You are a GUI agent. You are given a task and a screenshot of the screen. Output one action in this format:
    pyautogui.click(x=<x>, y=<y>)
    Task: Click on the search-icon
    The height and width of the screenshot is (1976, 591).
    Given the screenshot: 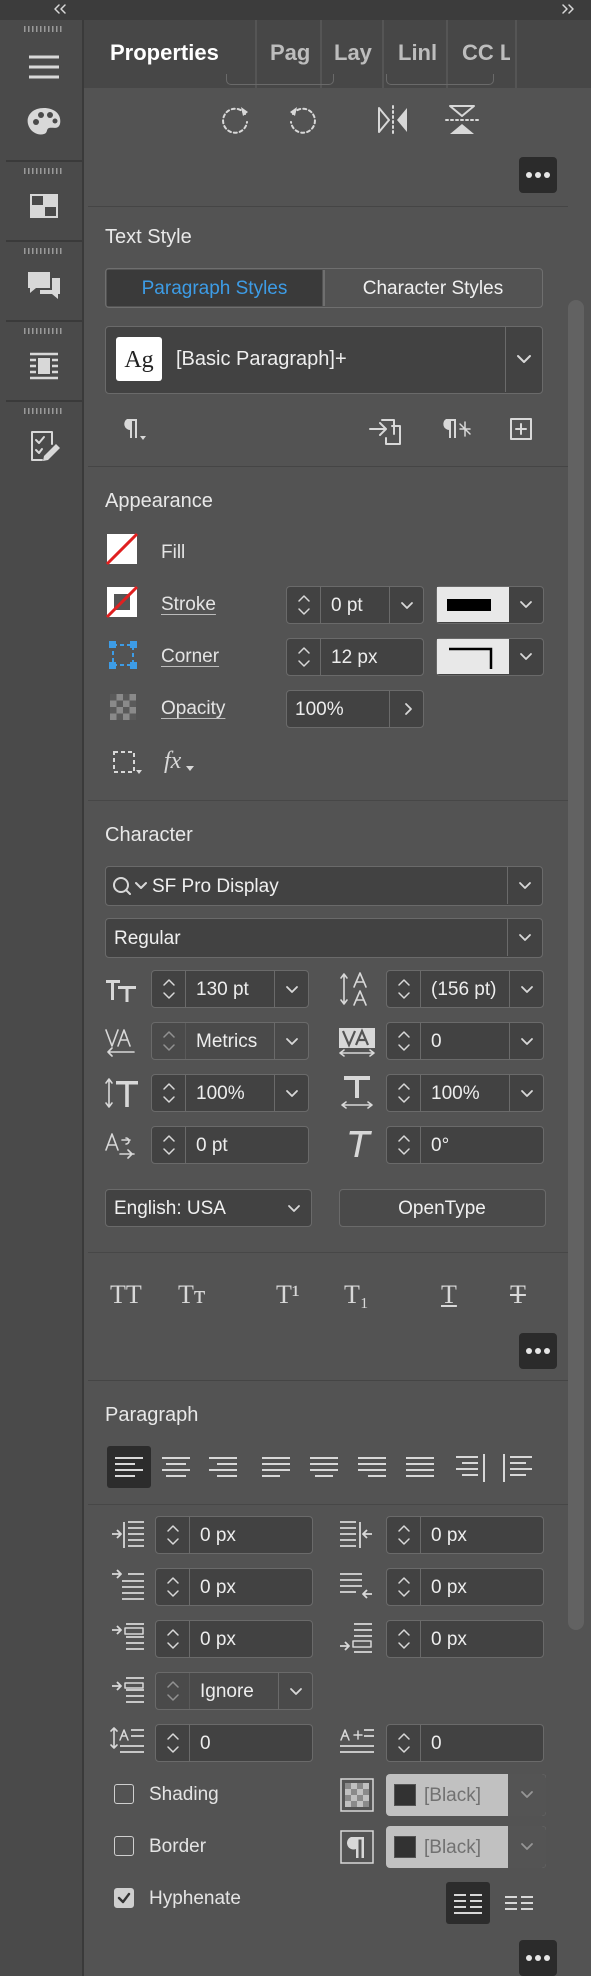 What is the action you would take?
    pyautogui.click(x=132, y=886)
    